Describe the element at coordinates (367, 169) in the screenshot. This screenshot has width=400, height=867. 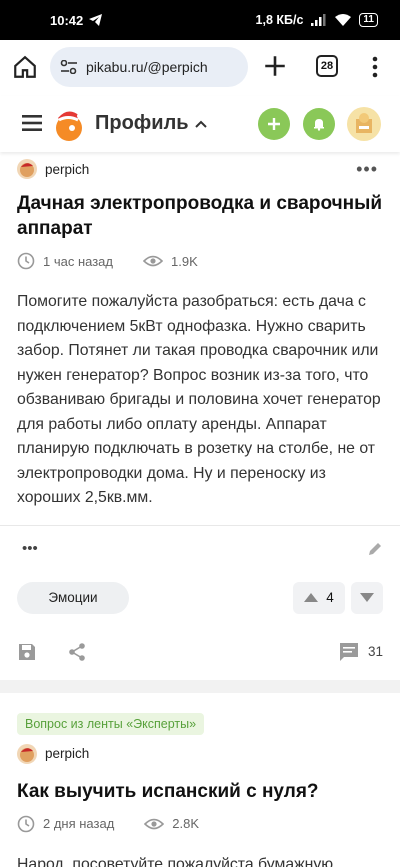
I see `post-more-button: •••` at that location.